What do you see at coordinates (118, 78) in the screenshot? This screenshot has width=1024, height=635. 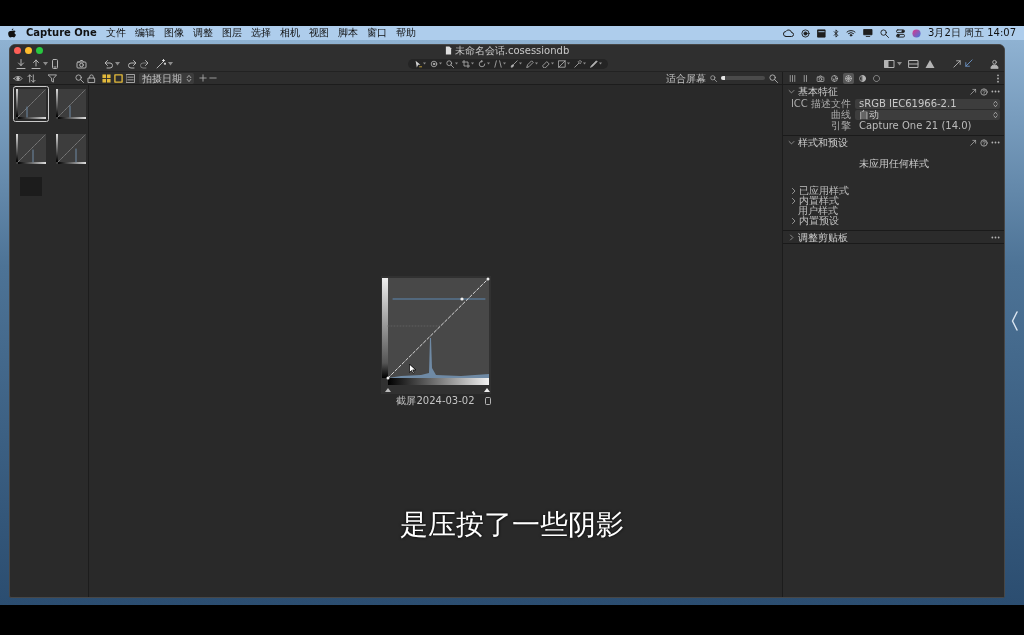 I see `single-view-icon` at bounding box center [118, 78].